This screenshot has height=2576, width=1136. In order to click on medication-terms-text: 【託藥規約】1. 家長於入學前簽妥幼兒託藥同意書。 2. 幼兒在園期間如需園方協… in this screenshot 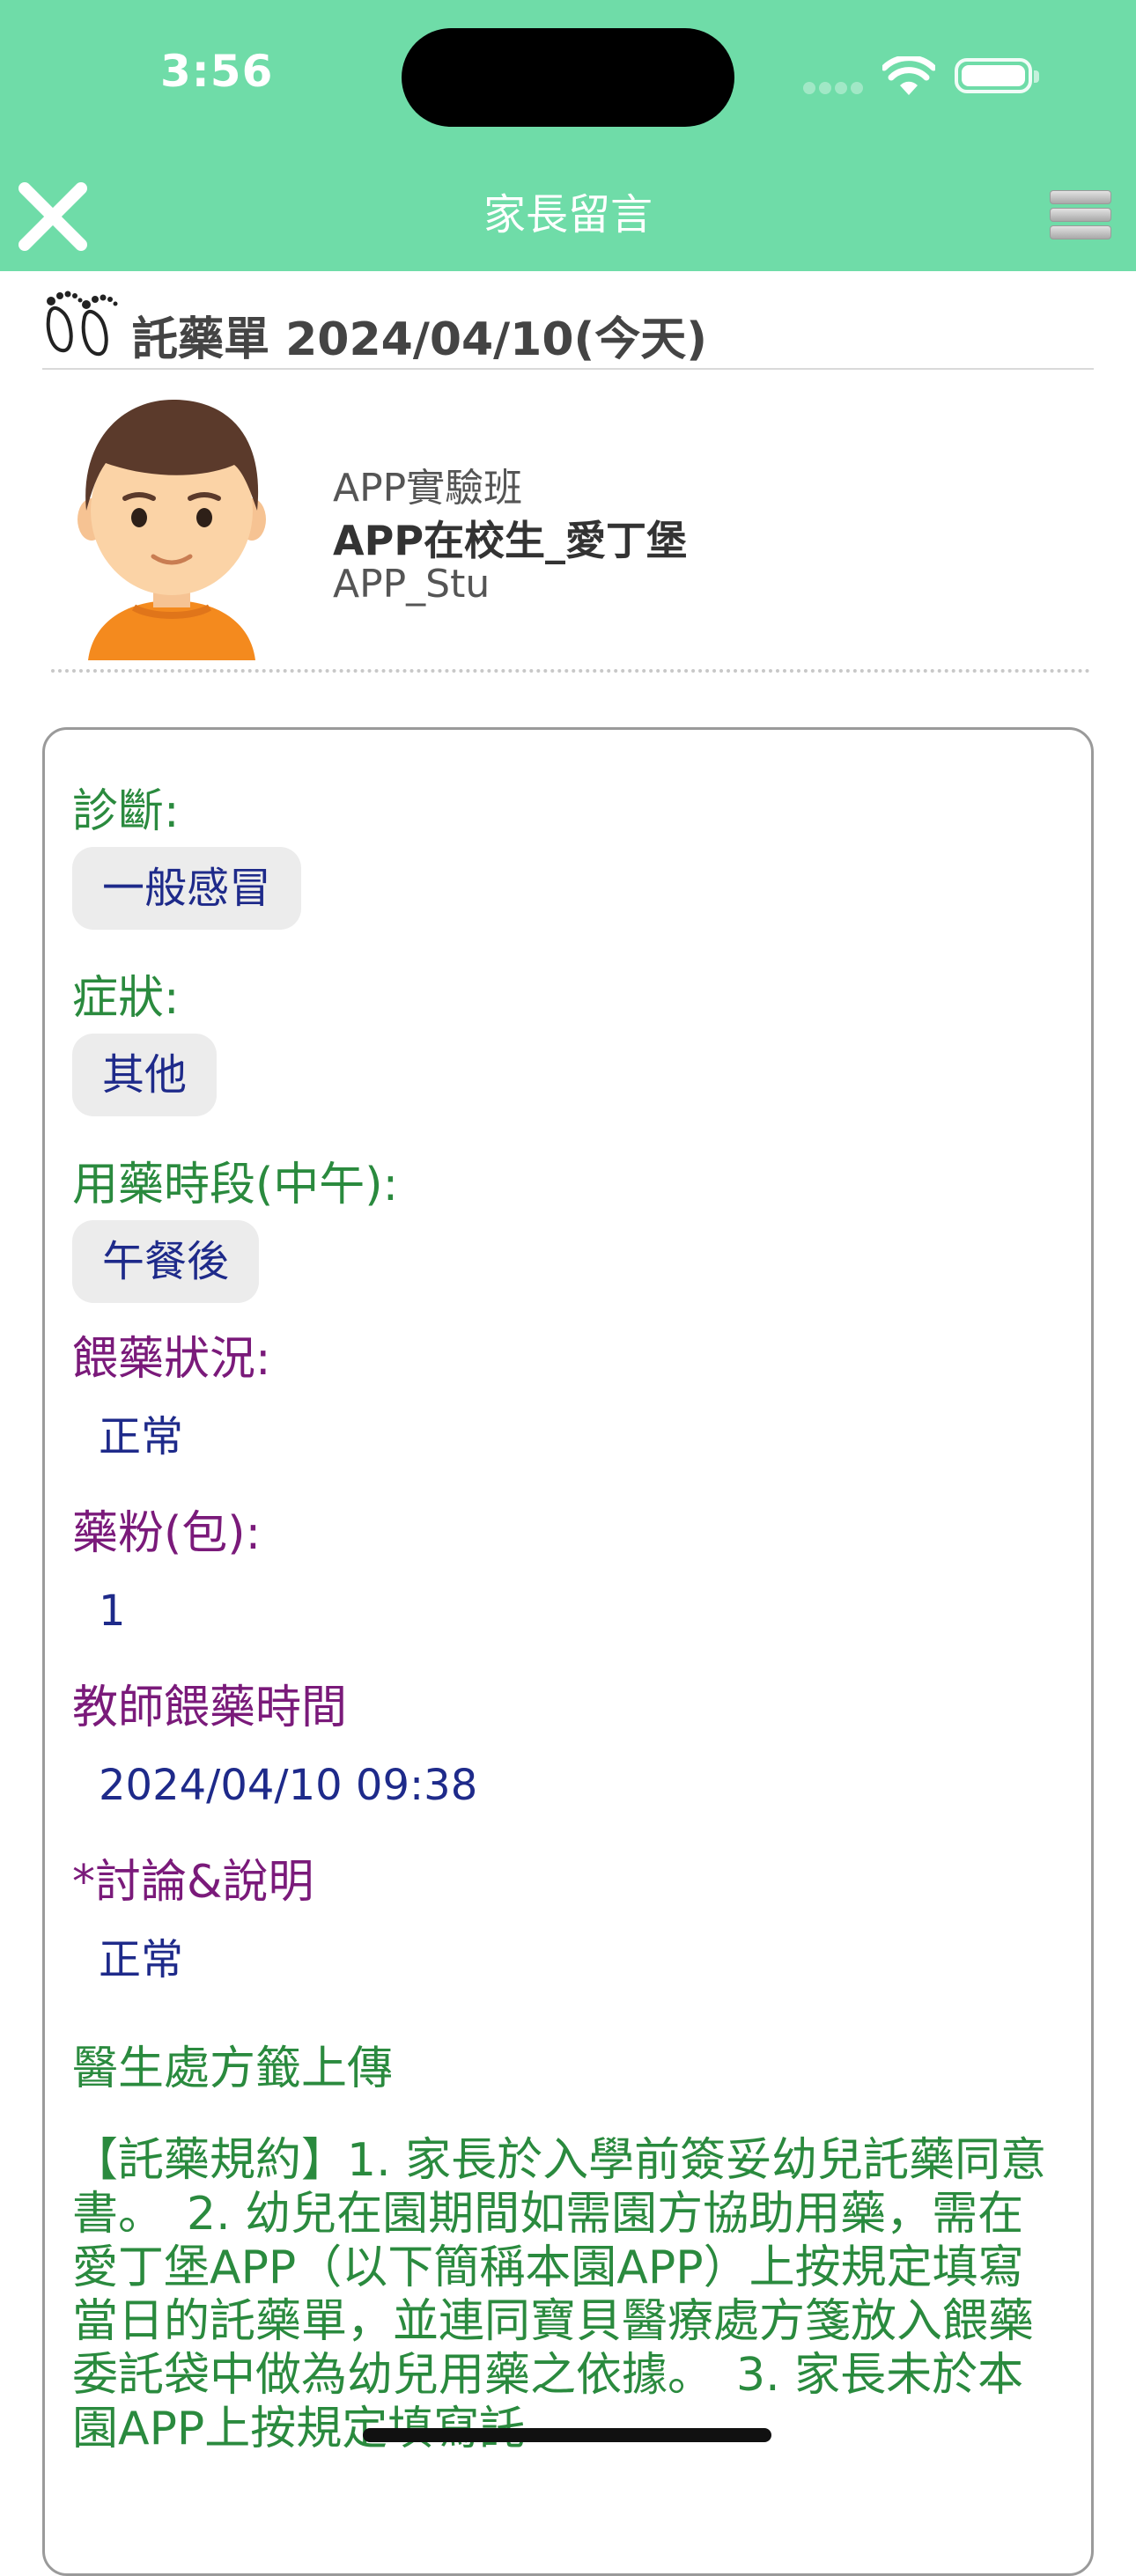, I will do `click(559, 2295)`.